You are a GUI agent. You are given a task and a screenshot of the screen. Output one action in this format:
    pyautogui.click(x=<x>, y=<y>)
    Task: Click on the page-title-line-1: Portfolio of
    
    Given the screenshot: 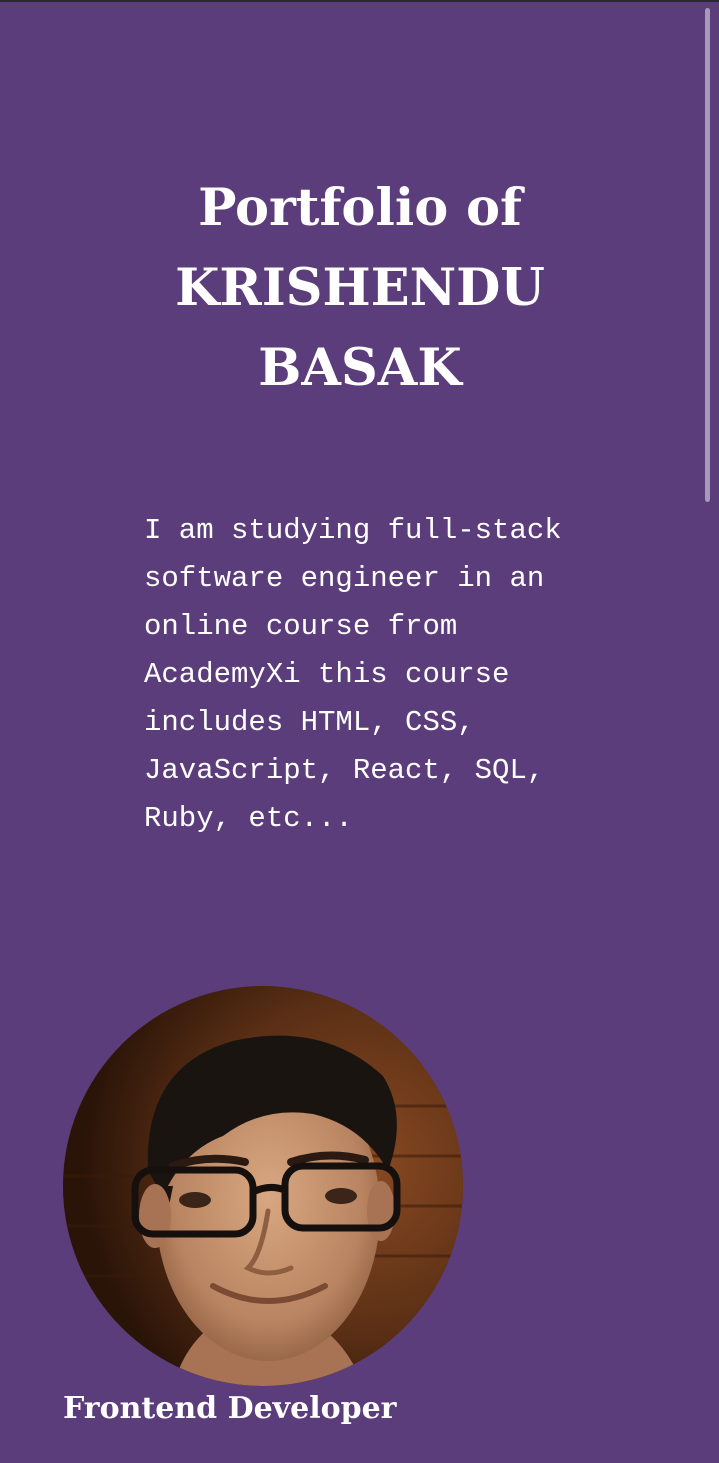 What is the action you would take?
    pyautogui.click(x=360, y=208)
    